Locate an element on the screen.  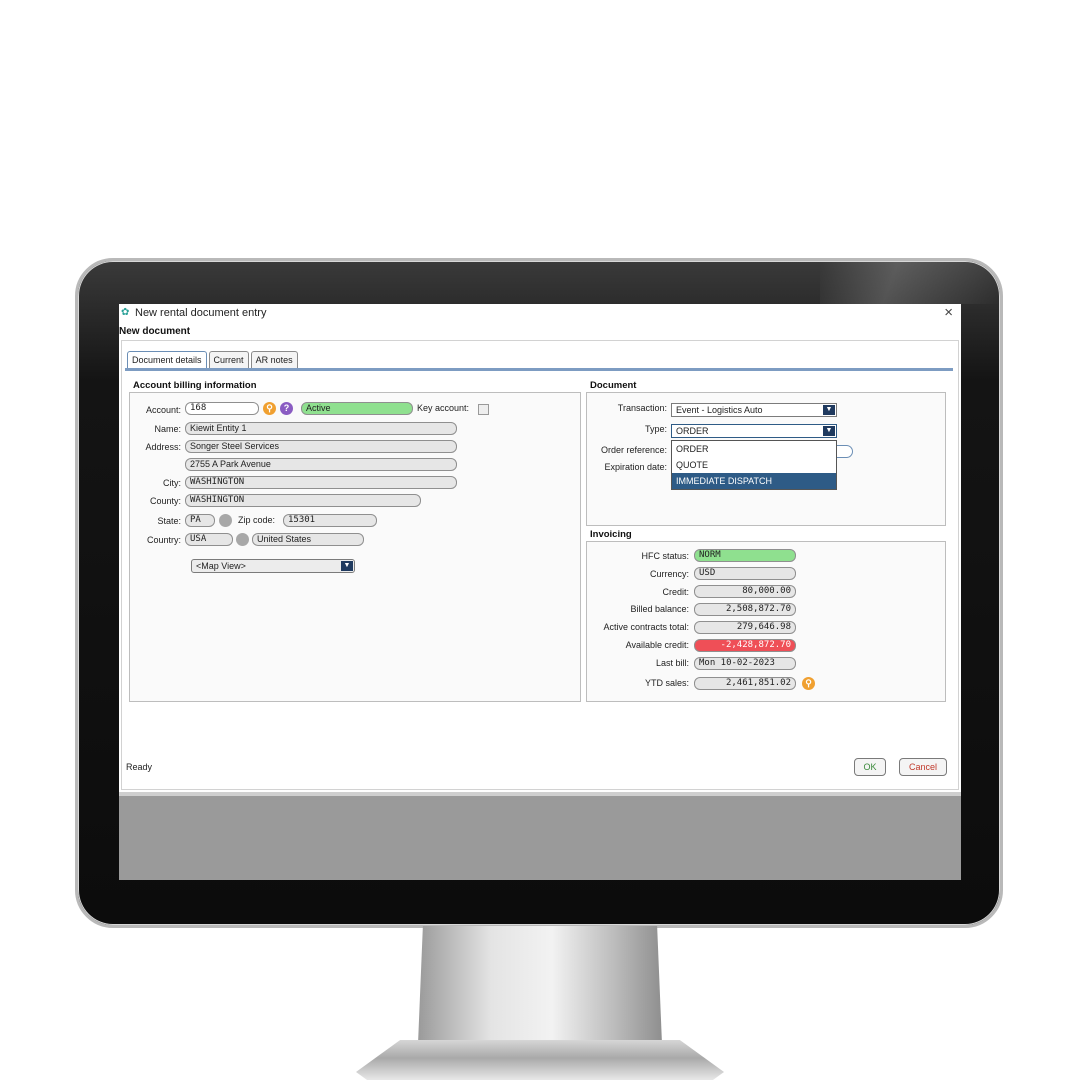
account-help-icon: ? is located at coordinates (286, 408).